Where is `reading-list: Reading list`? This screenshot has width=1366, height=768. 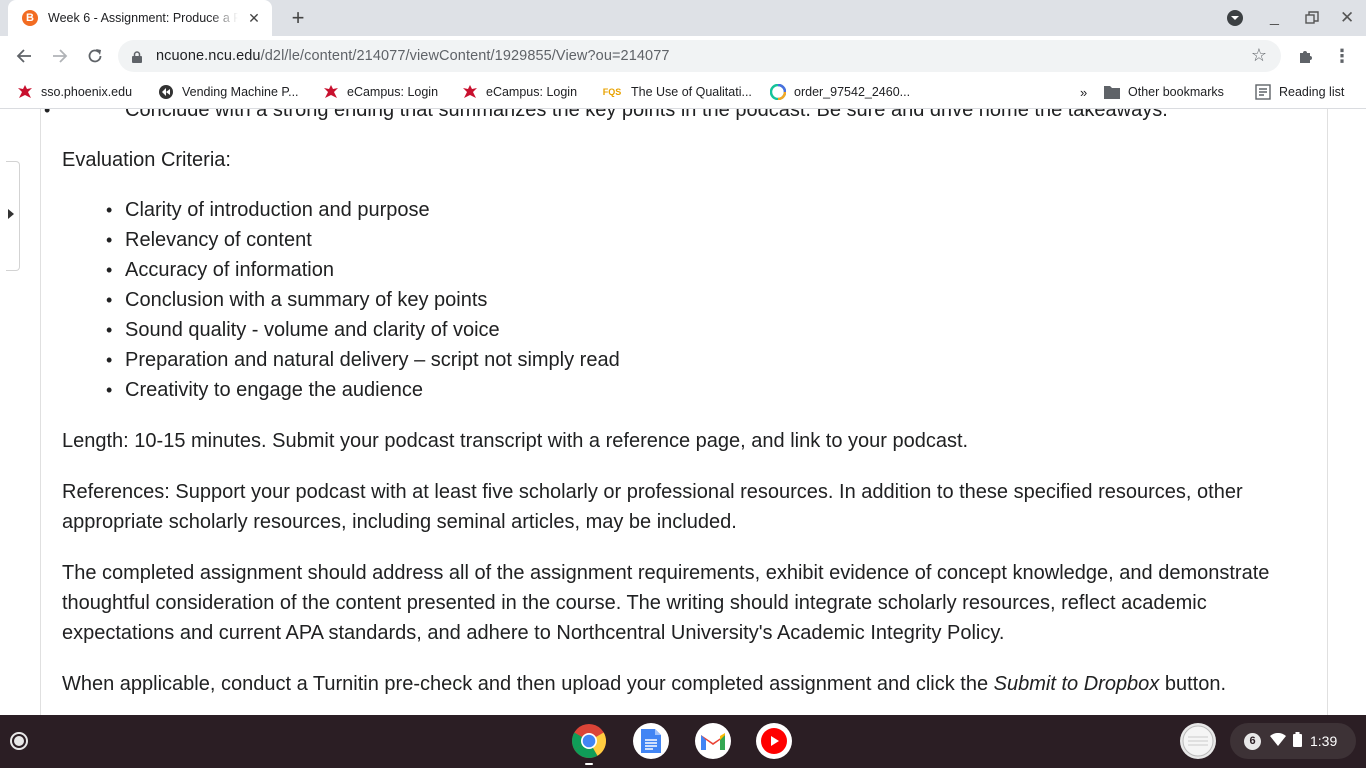
reading-list: Reading list is located at coordinates (1299, 92).